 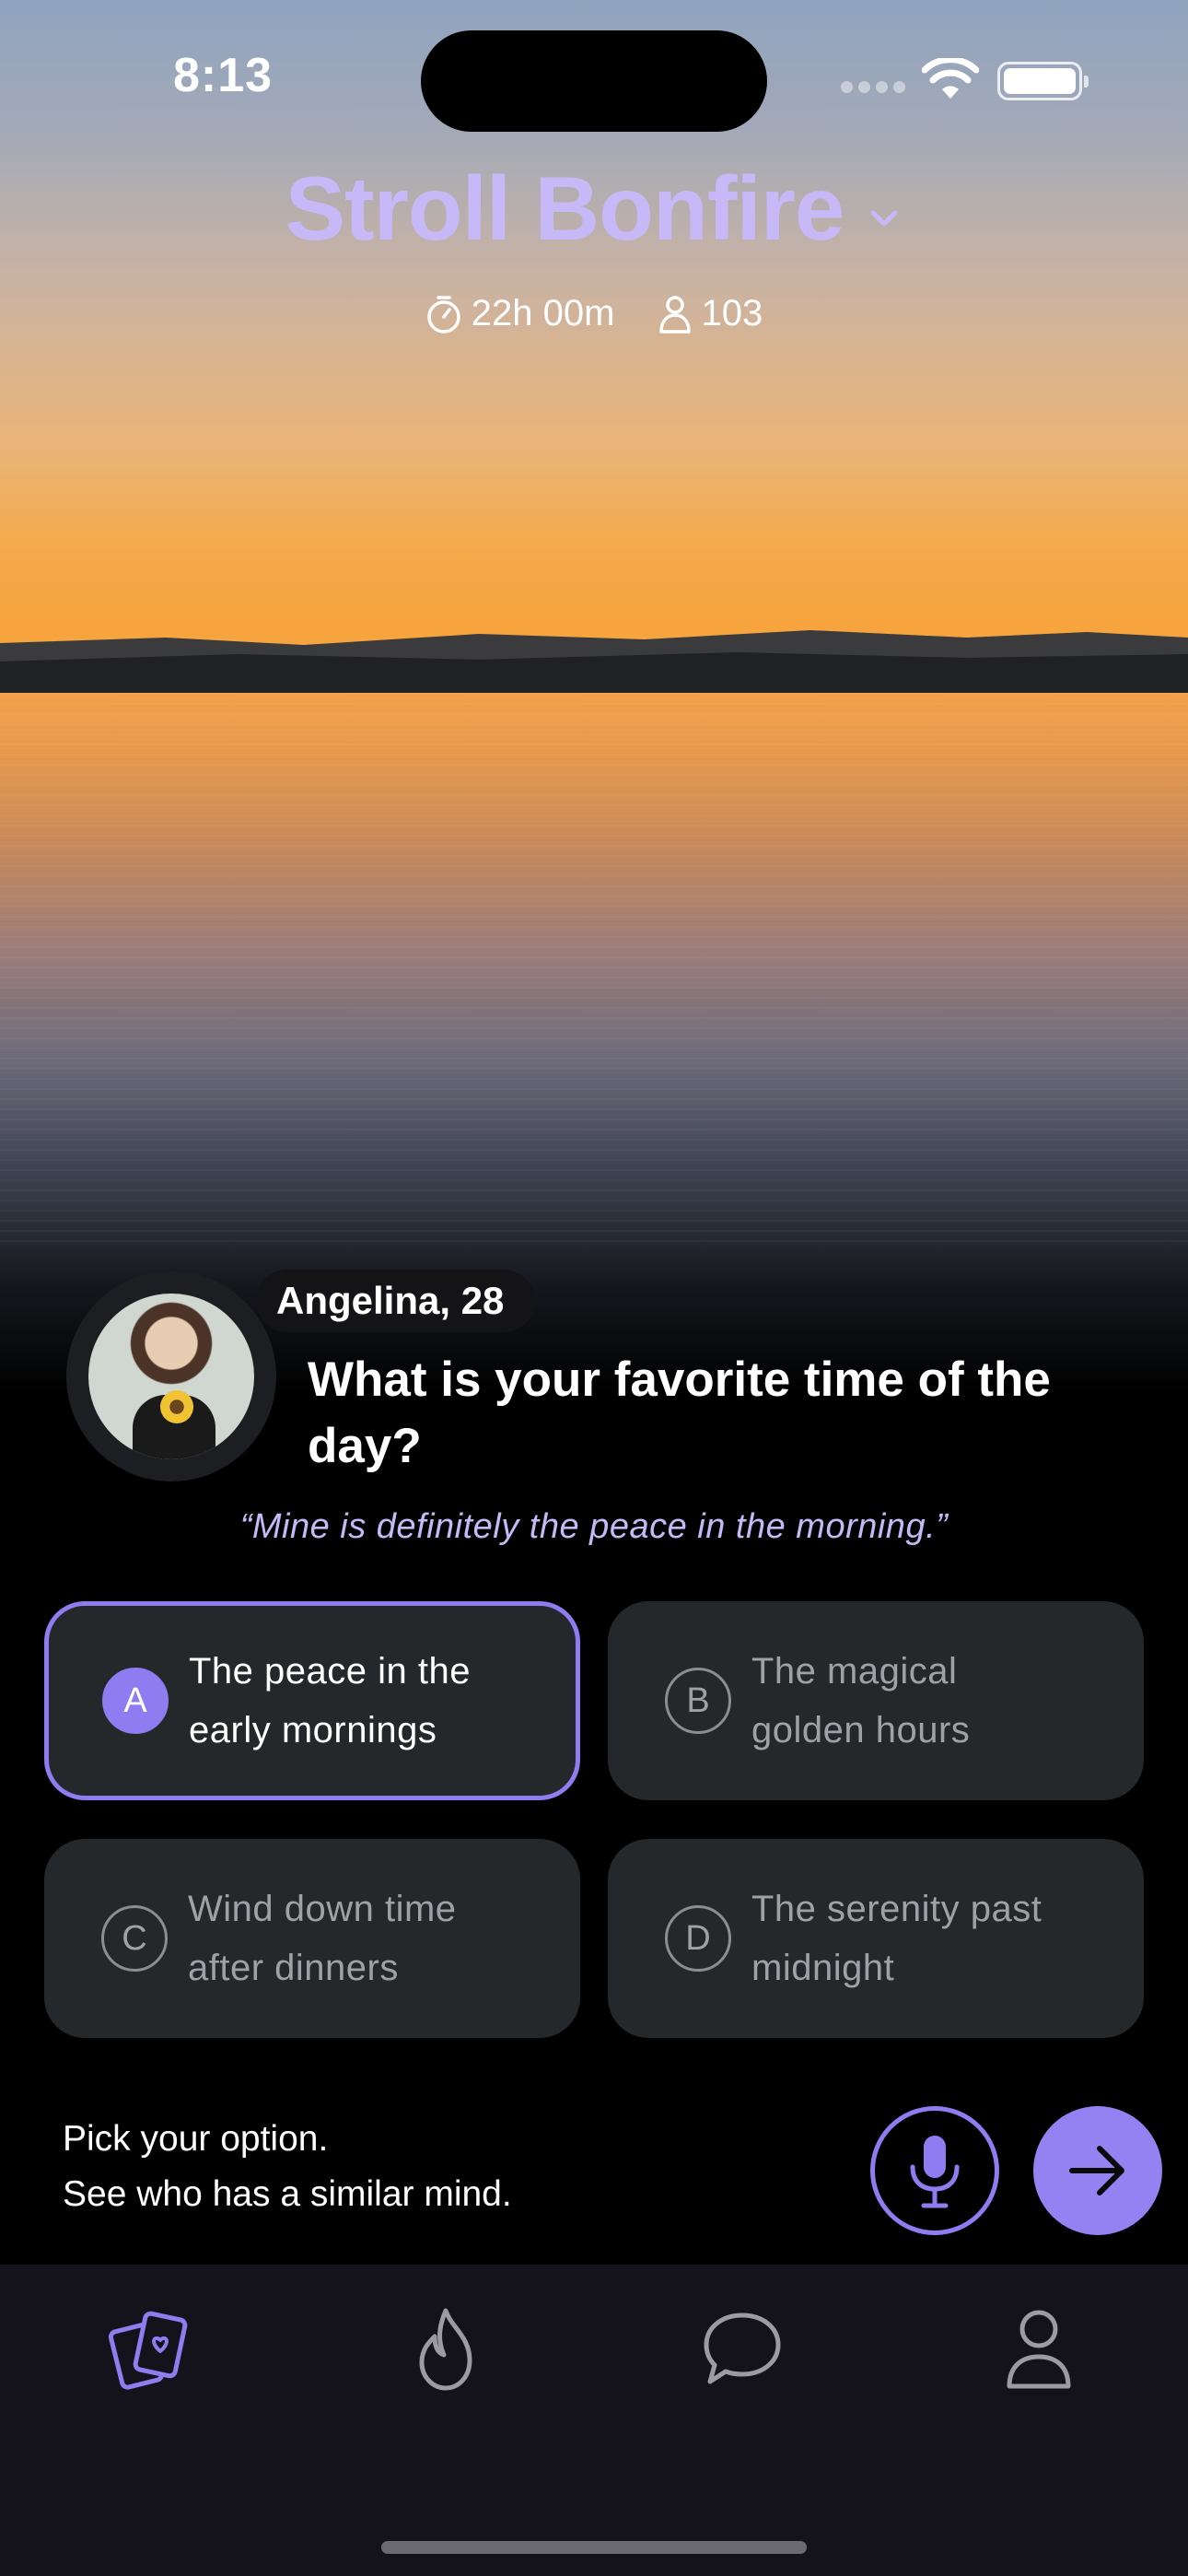 I want to click on user-name-badge: Angelina, 28, so click(x=396, y=1301).